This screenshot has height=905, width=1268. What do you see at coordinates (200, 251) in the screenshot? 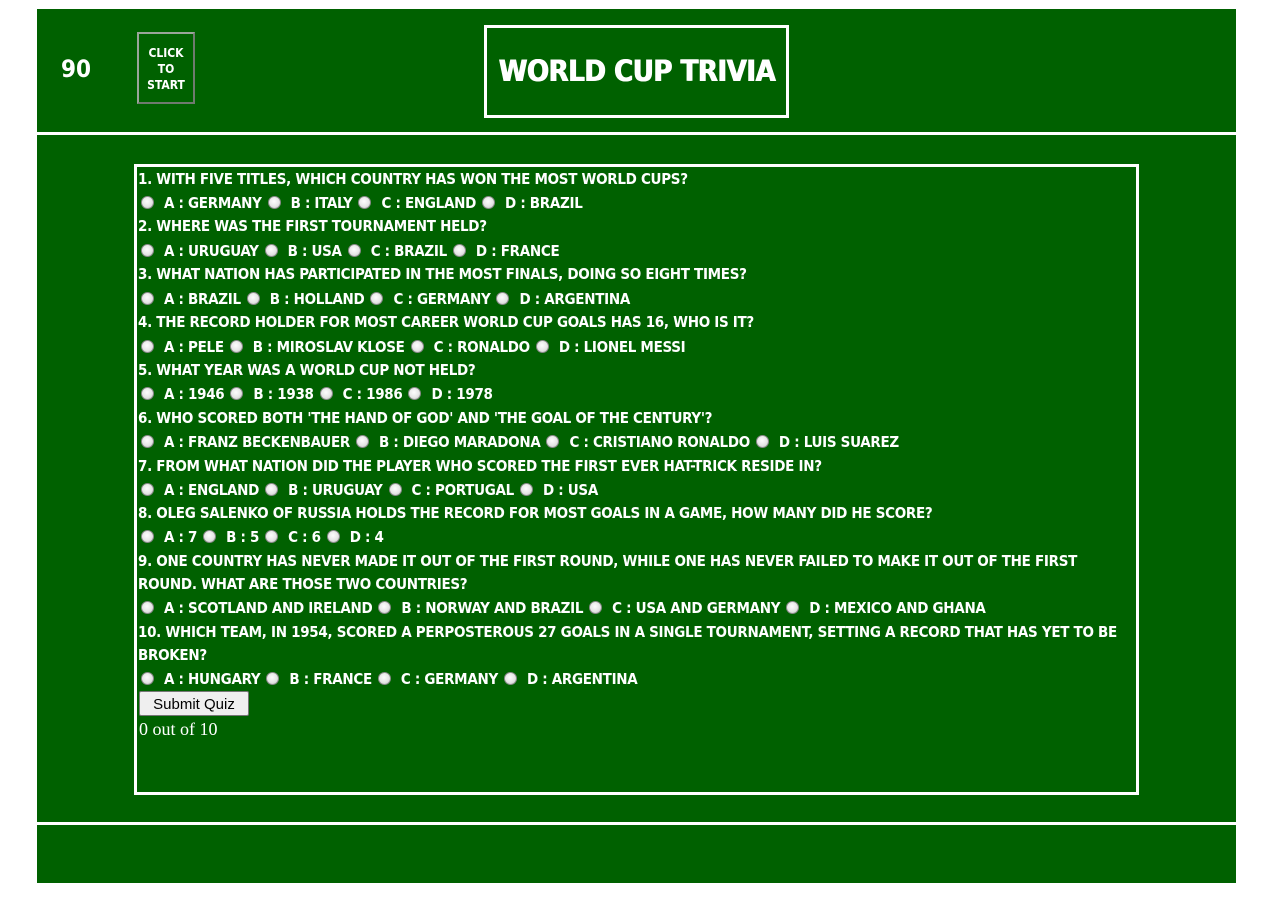
I see `answer-option: A : URUGUAY` at bounding box center [200, 251].